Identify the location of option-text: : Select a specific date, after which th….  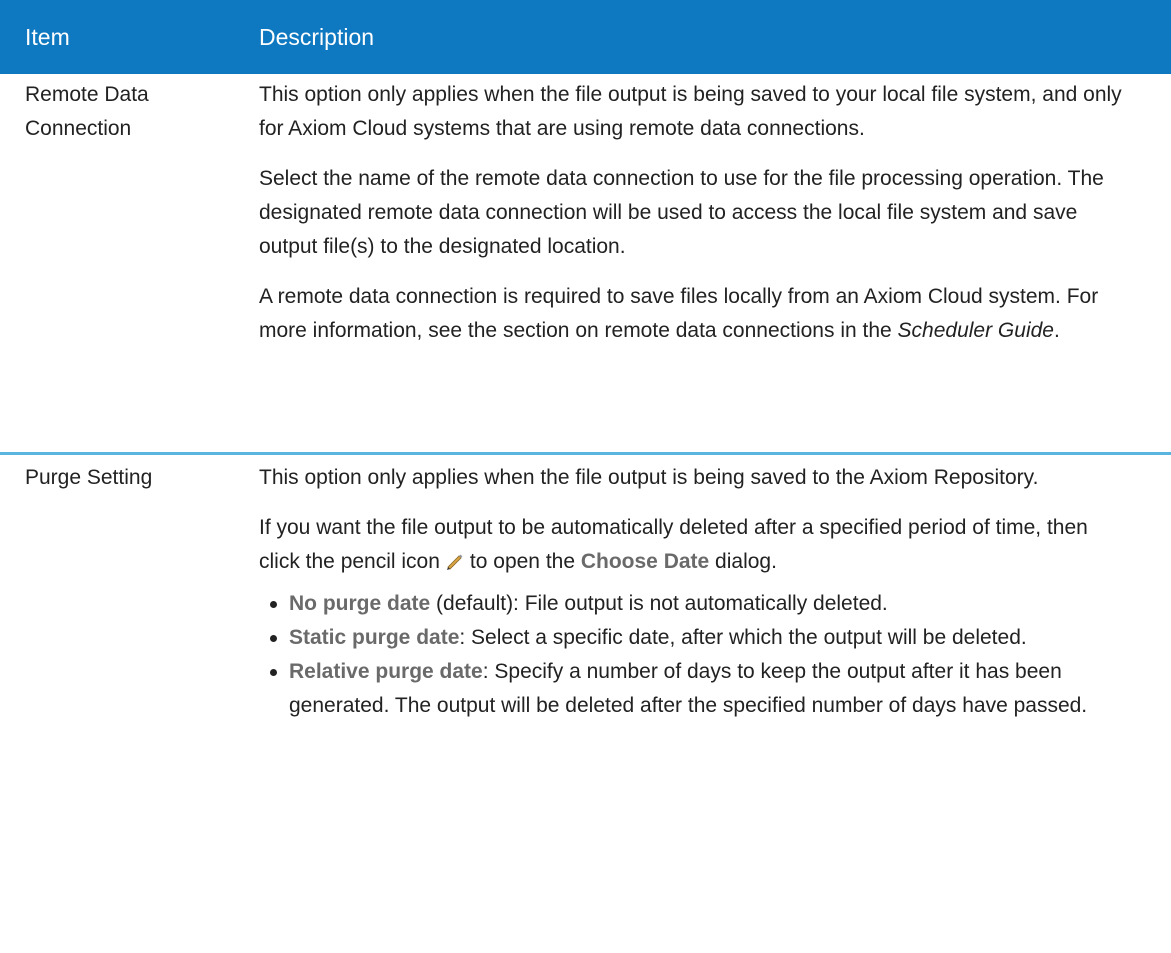
(743, 637).